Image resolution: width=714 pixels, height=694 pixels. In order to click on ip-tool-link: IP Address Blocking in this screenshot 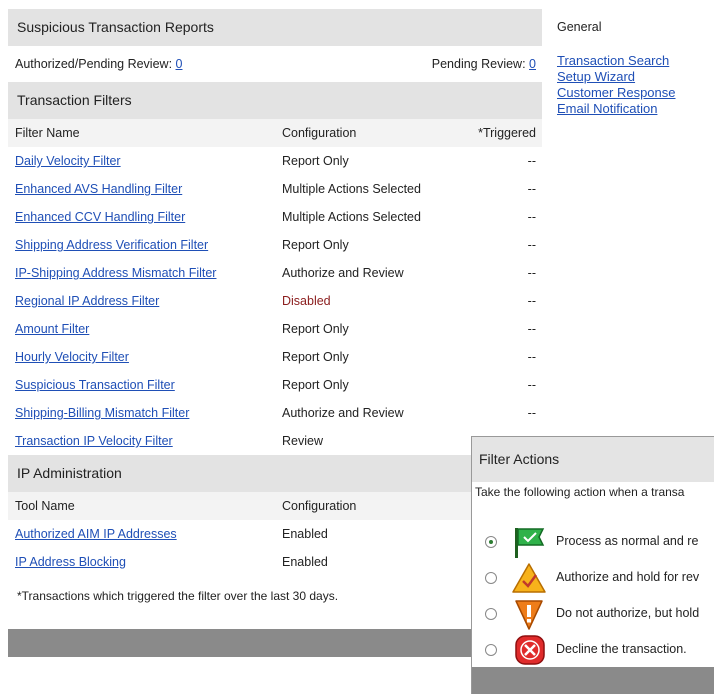, I will do `click(70, 562)`.